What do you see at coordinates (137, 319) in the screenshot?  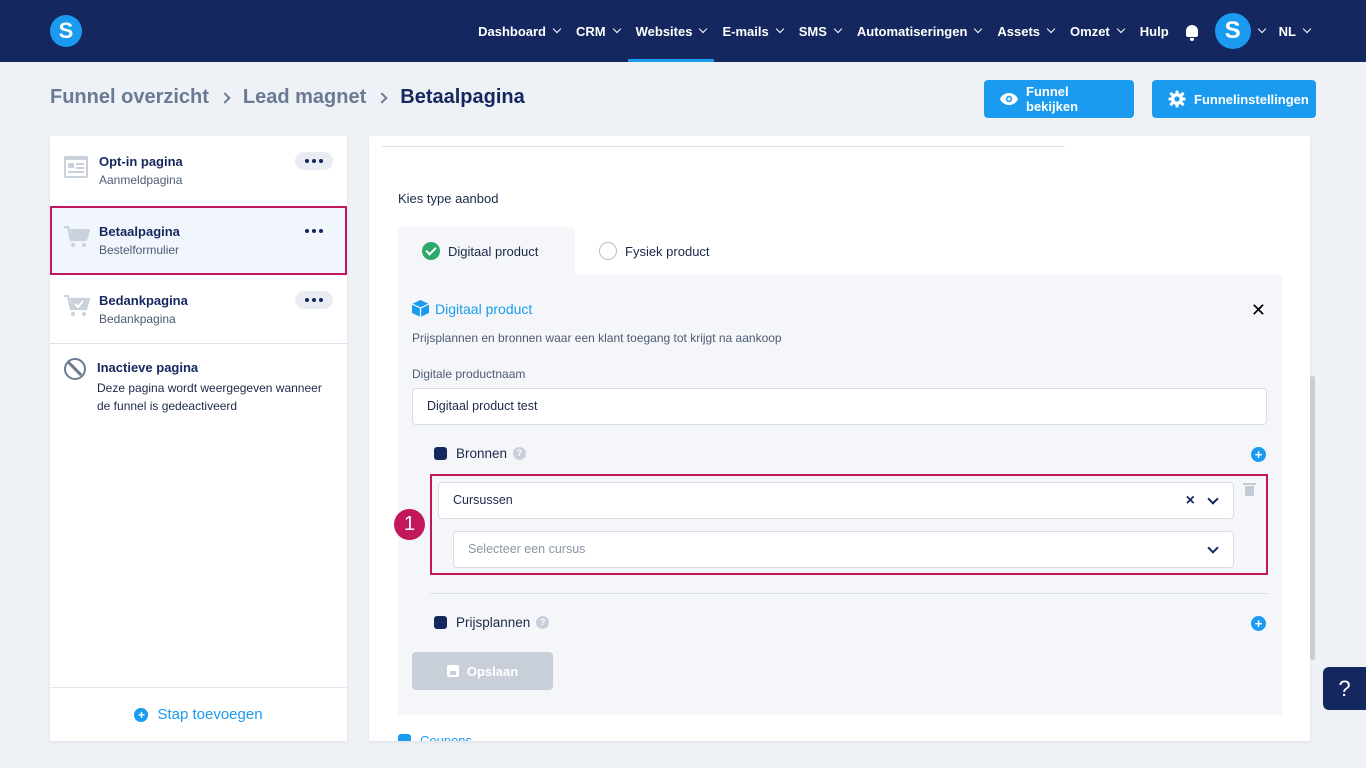 I see `step-subtitle: Bedankpagina` at bounding box center [137, 319].